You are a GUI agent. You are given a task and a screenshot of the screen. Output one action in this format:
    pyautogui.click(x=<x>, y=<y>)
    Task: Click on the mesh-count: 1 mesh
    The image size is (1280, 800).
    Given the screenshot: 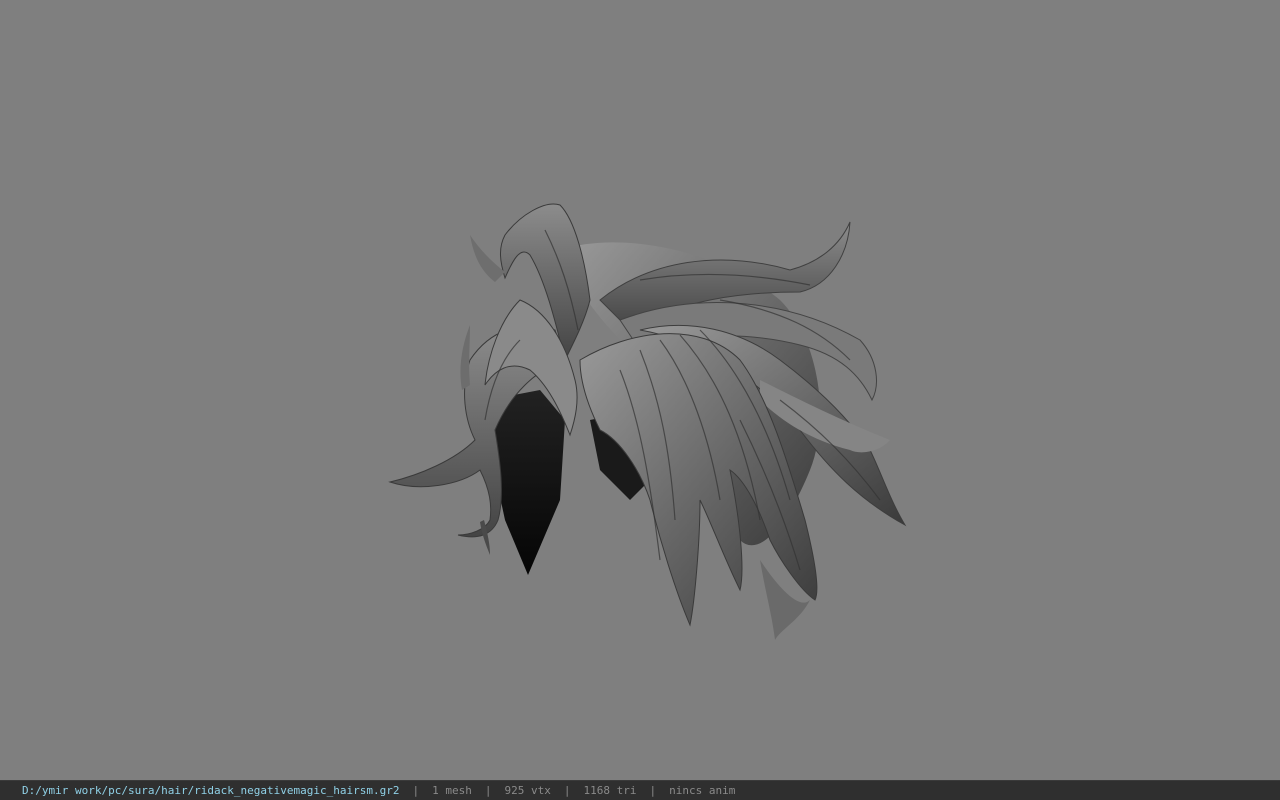 What is the action you would take?
    pyautogui.click(x=452, y=790)
    